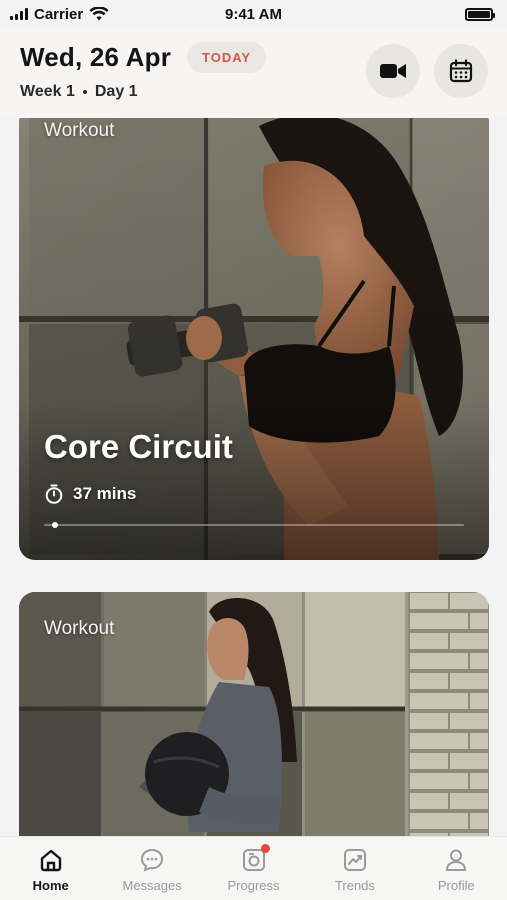 Image resolution: width=507 pixels, height=900 pixels. Describe the element at coordinates (50, 885) in the screenshot. I see `tab-label: Home` at that location.